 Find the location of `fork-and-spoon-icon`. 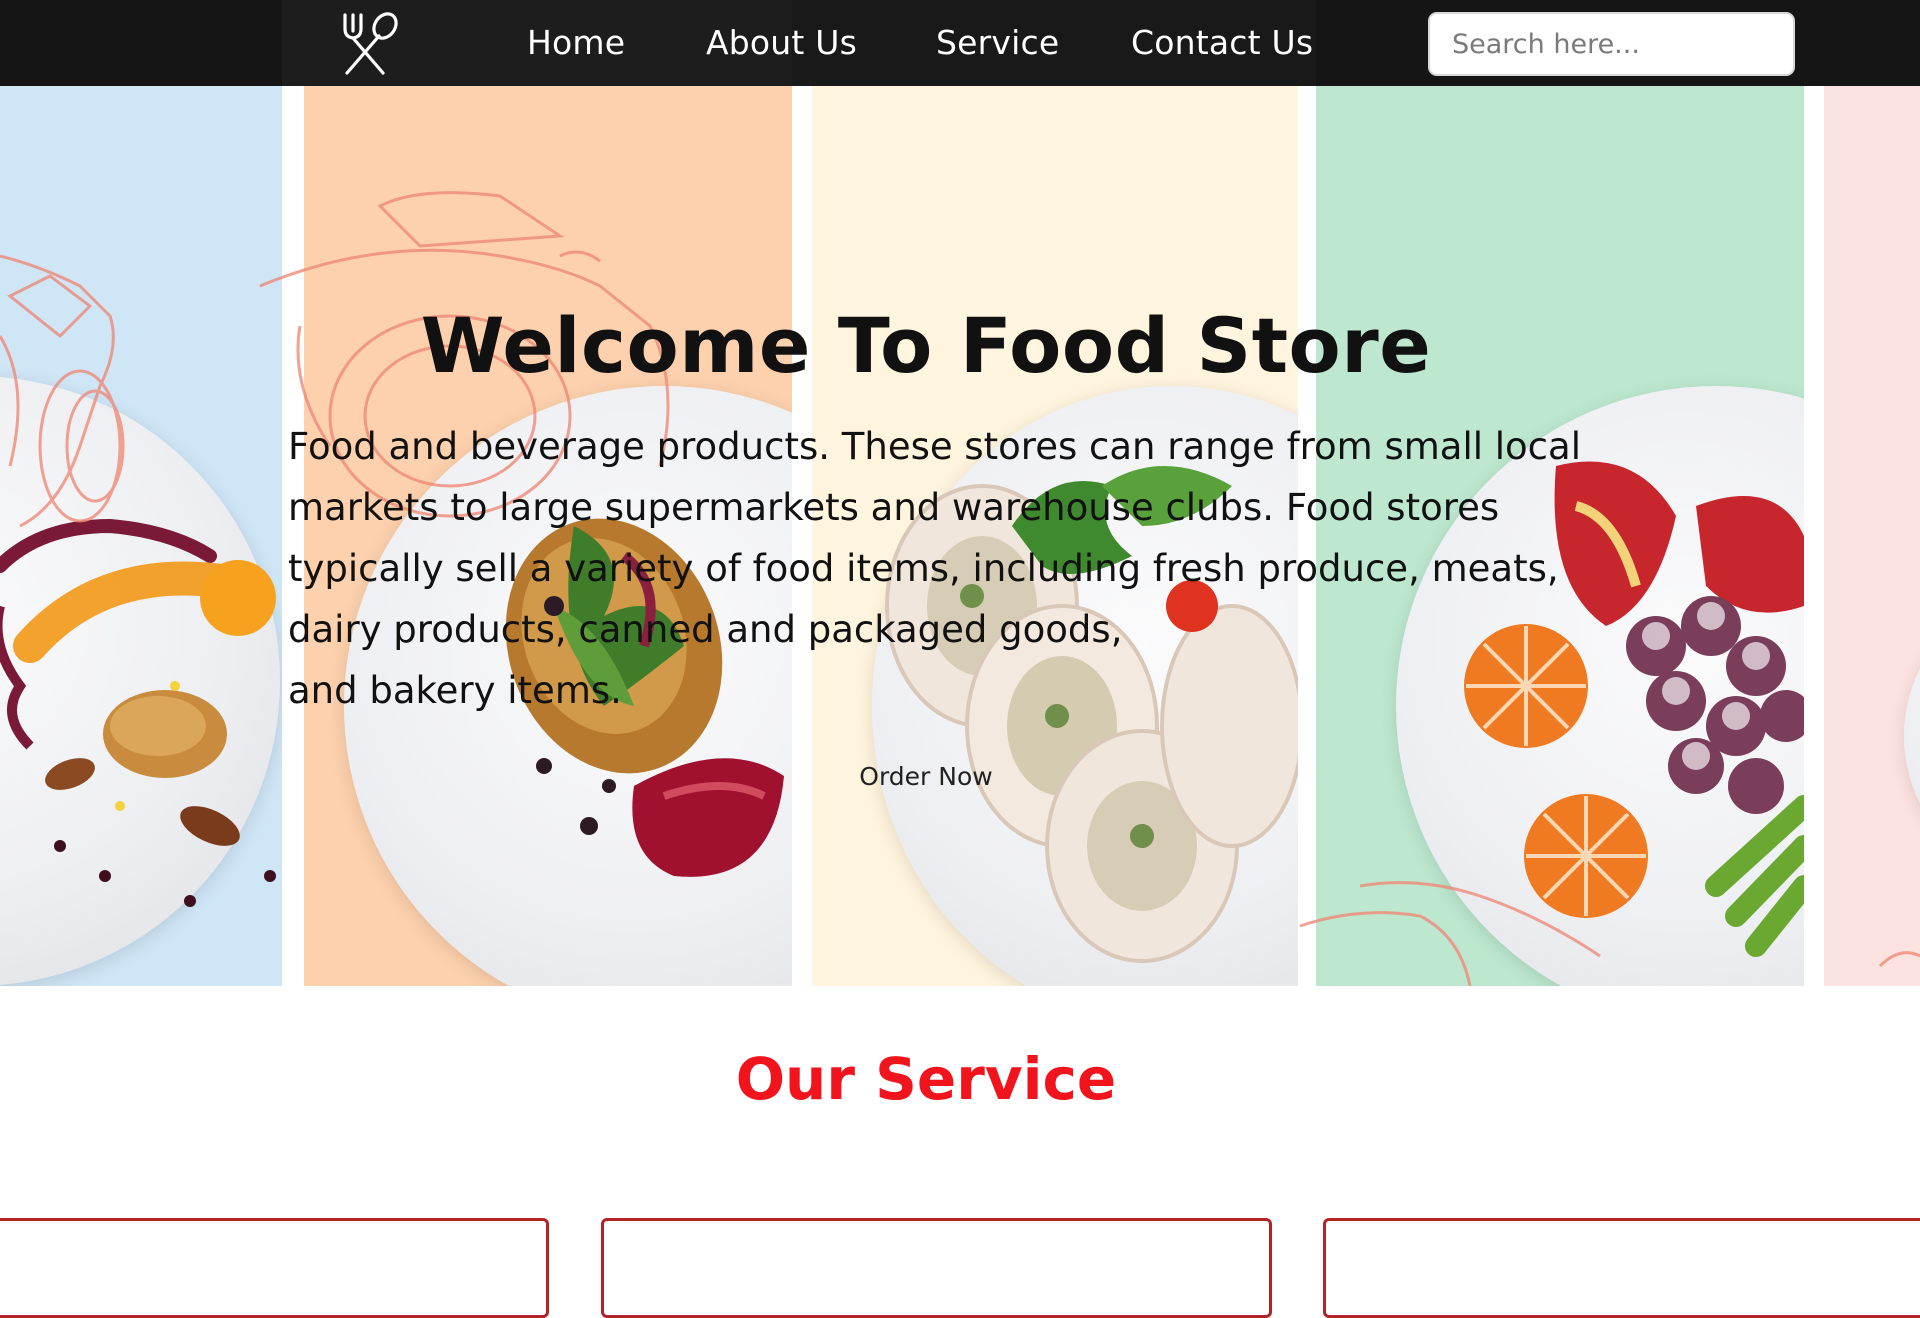

fork-and-spoon-icon is located at coordinates (370, 44).